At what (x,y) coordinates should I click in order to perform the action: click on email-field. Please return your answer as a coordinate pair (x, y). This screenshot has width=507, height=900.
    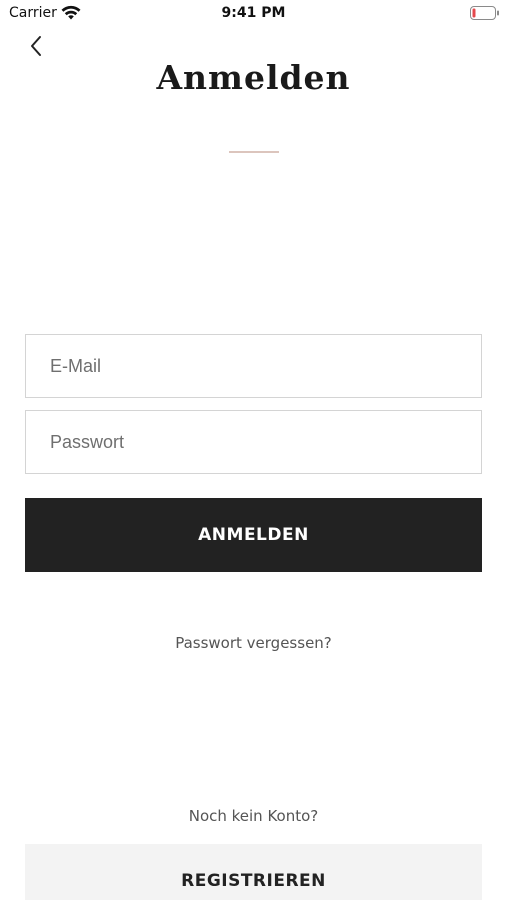
    Looking at the image, I should click on (253, 366).